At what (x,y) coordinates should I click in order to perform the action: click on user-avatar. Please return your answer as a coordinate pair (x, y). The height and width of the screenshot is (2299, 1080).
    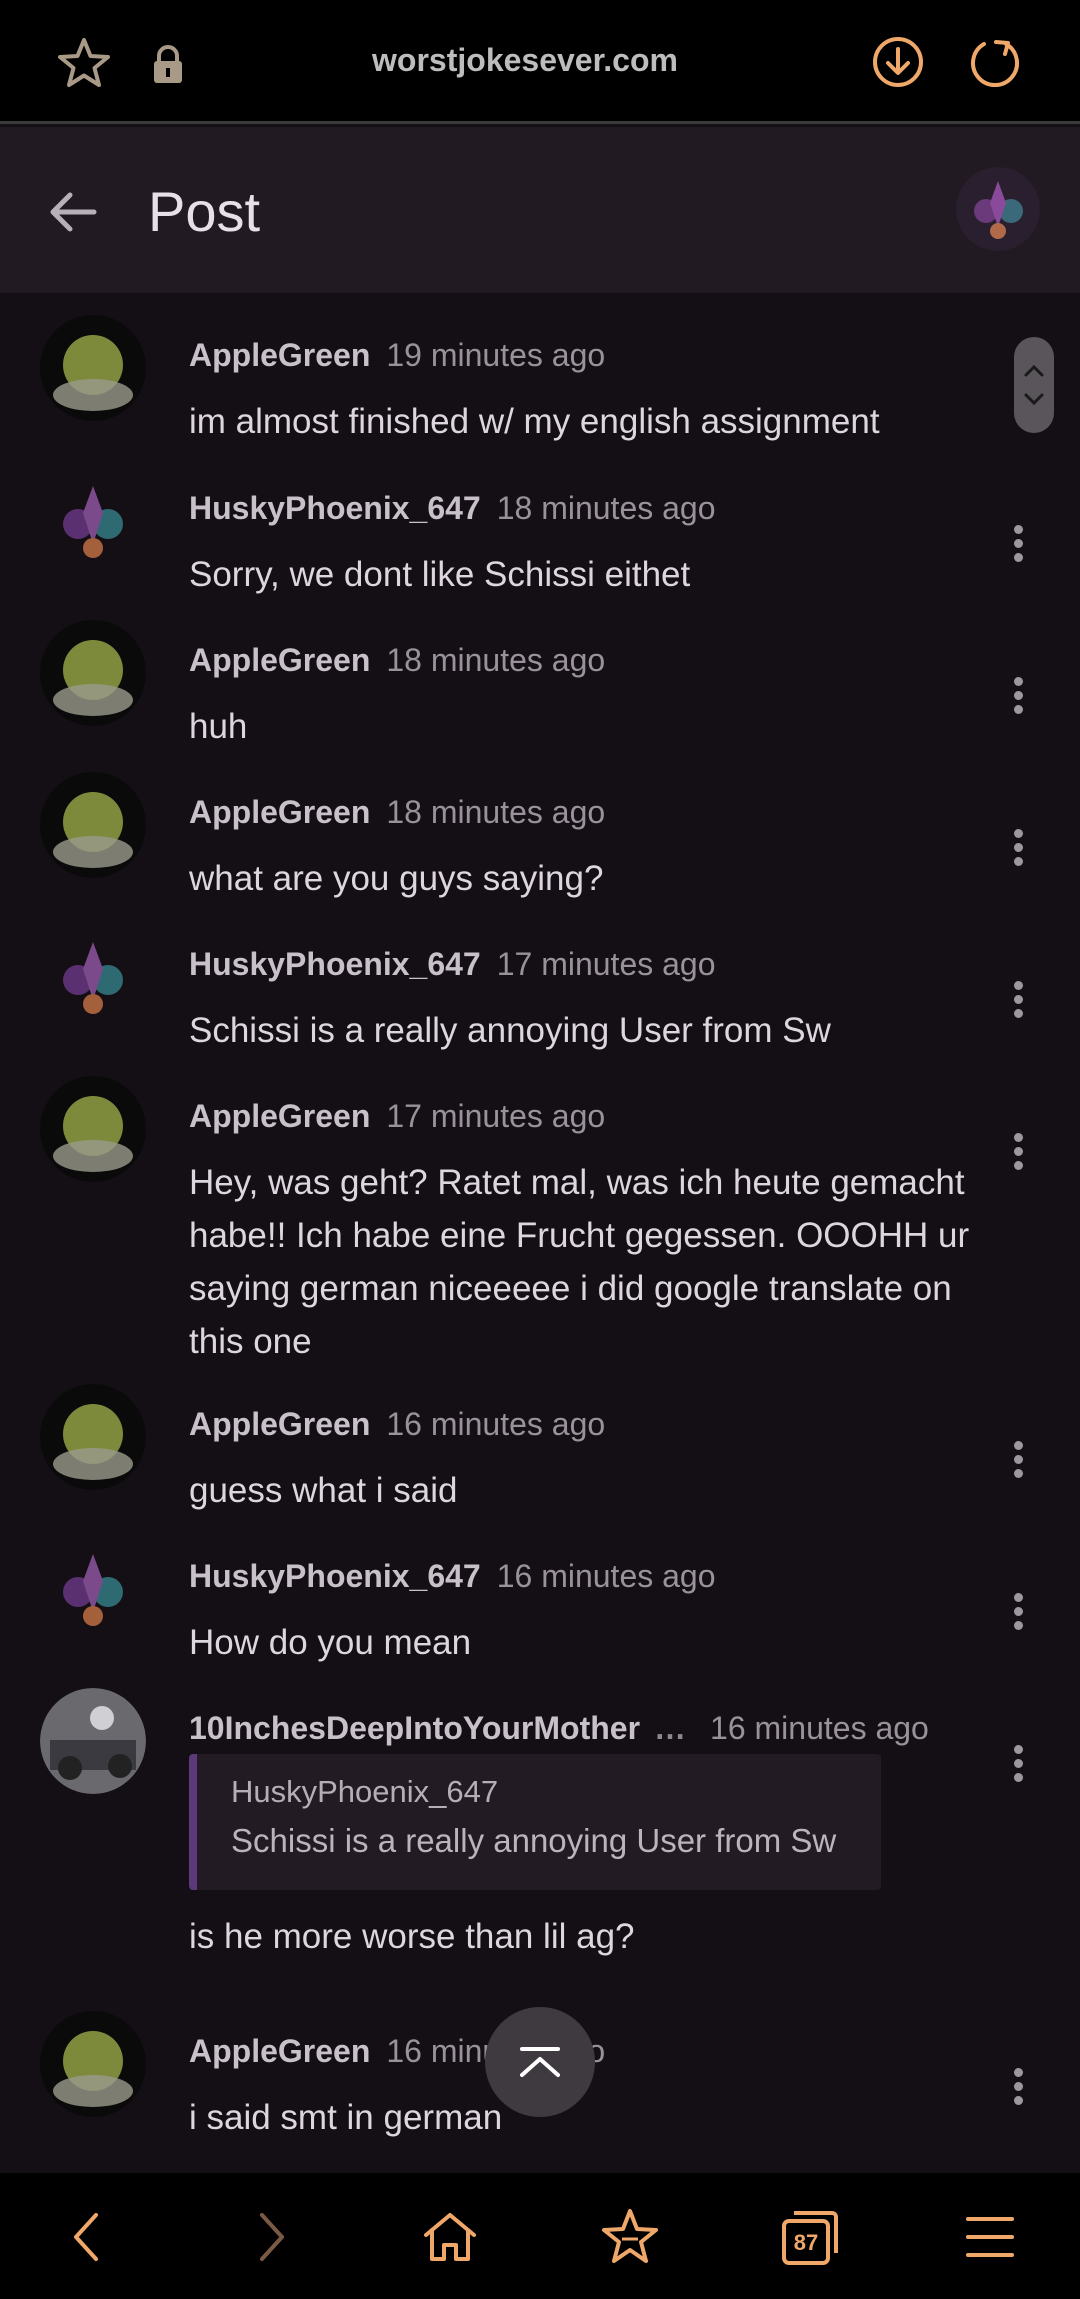
    Looking at the image, I should click on (998, 209).